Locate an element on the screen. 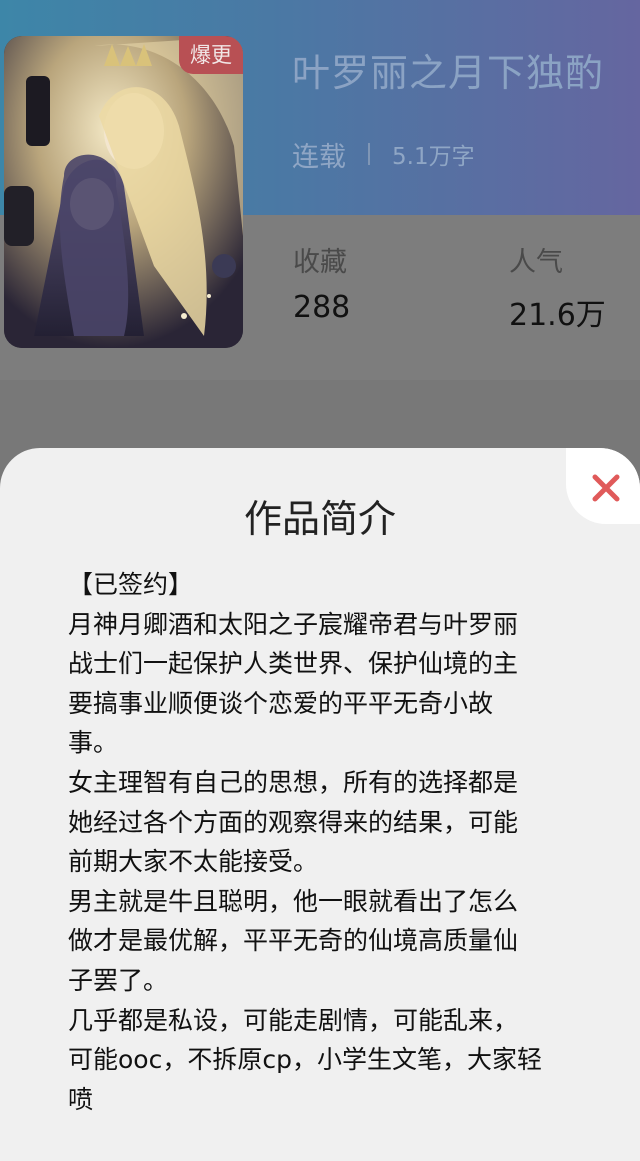 This screenshot has width=640, height=1161. book-meta: 连载 5.1万字 is located at coordinates (383, 154).